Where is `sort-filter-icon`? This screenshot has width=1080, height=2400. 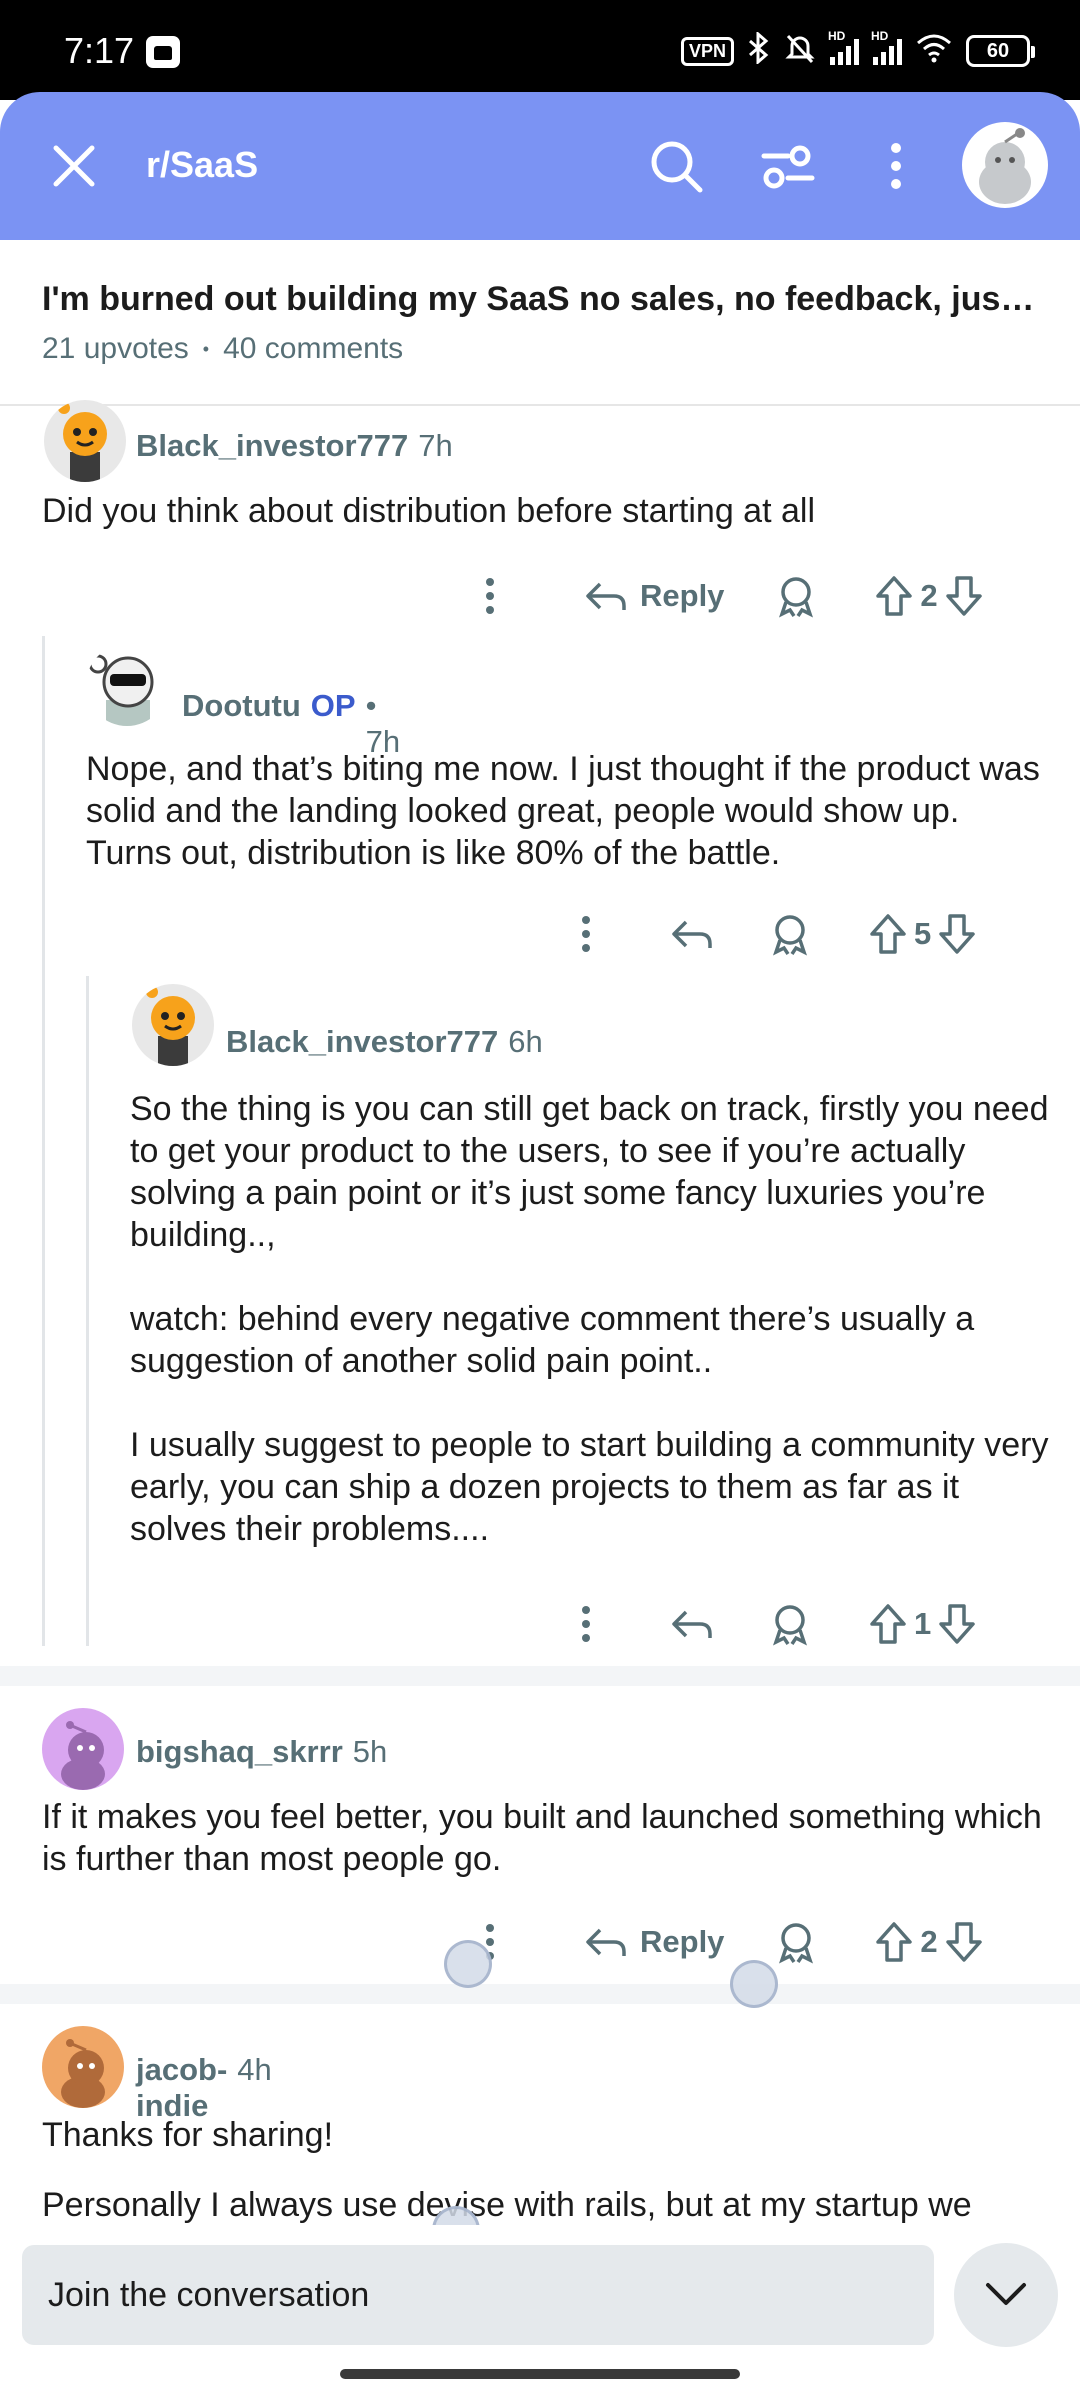
sort-filter-icon is located at coordinates (788, 167).